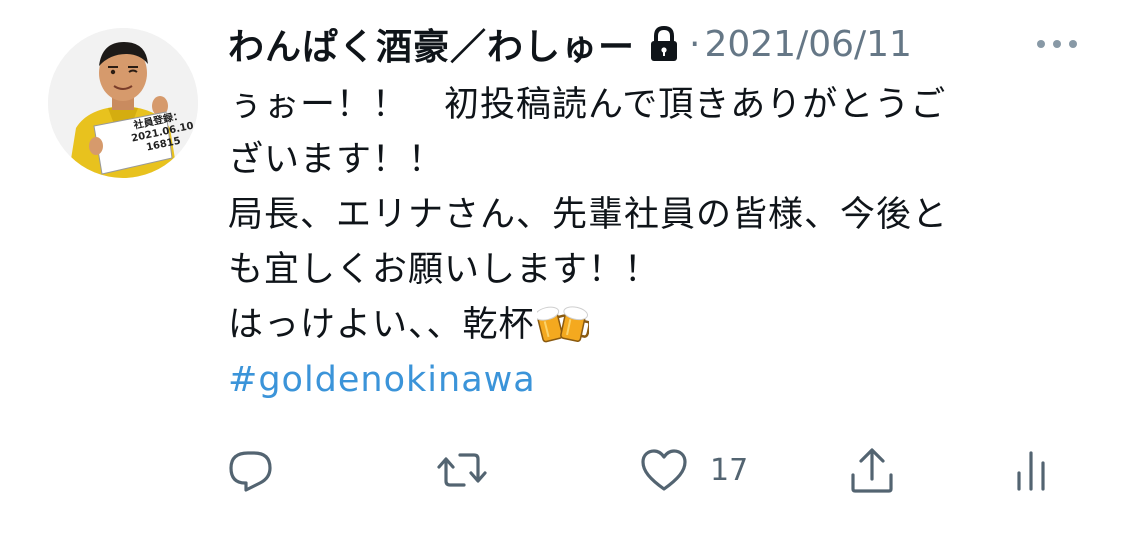  Describe the element at coordinates (808, 44) in the screenshot. I see `tweet-date: 2021/06/11` at that location.